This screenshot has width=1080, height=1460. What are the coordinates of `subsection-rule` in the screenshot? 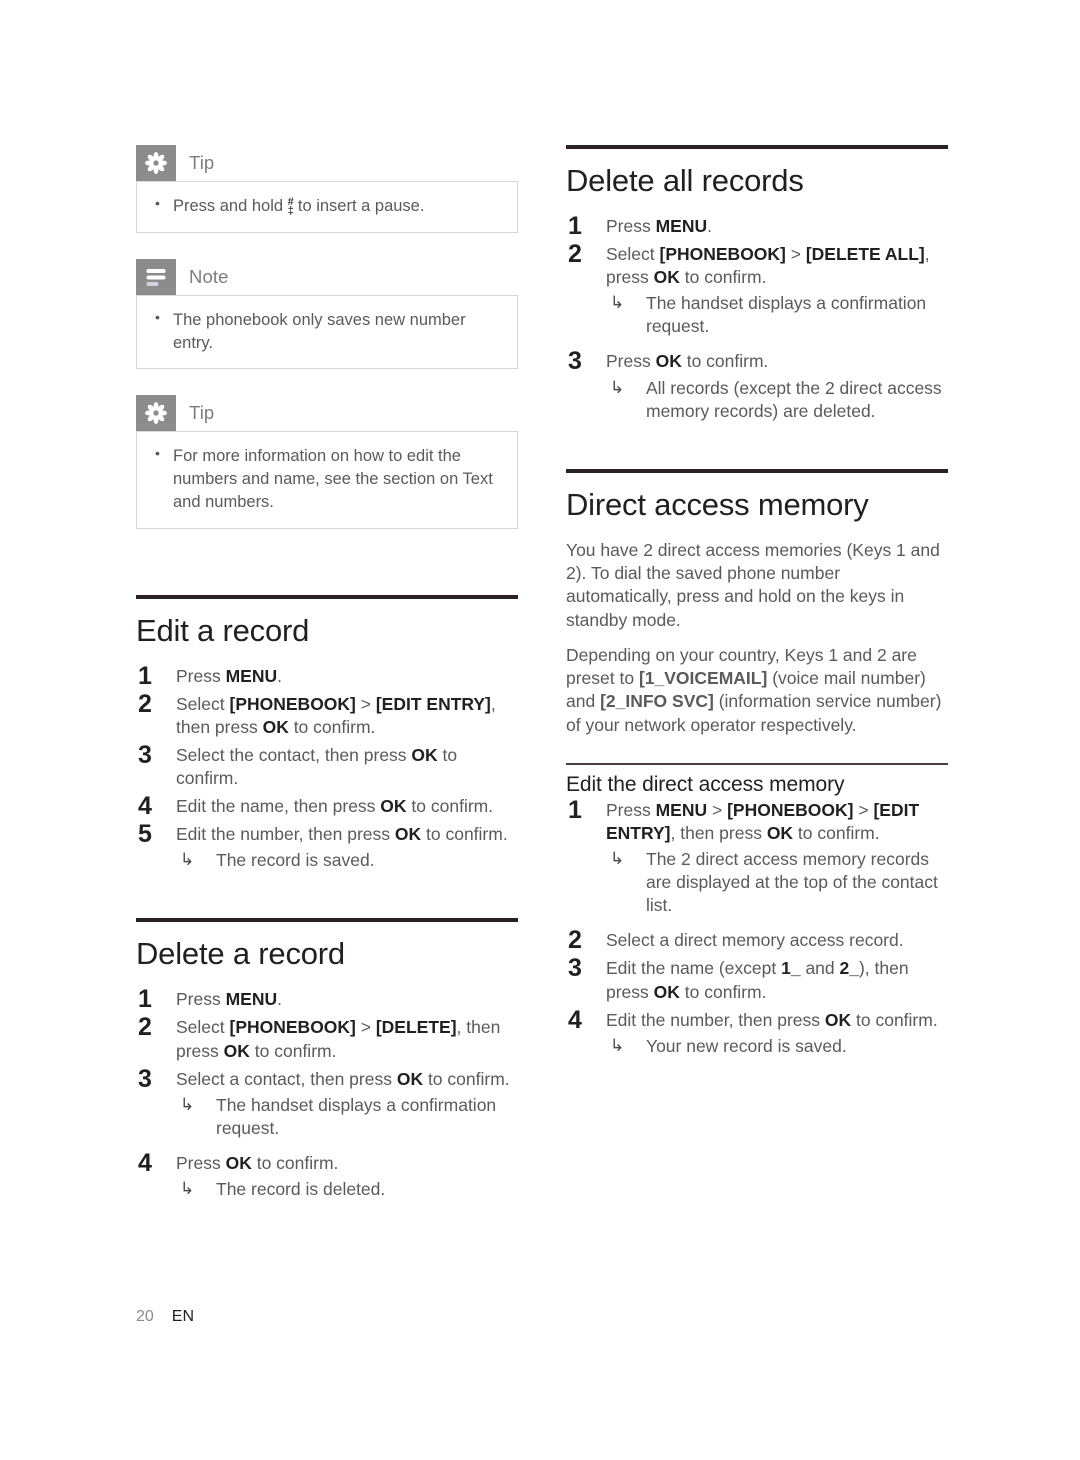 It's located at (757, 763).